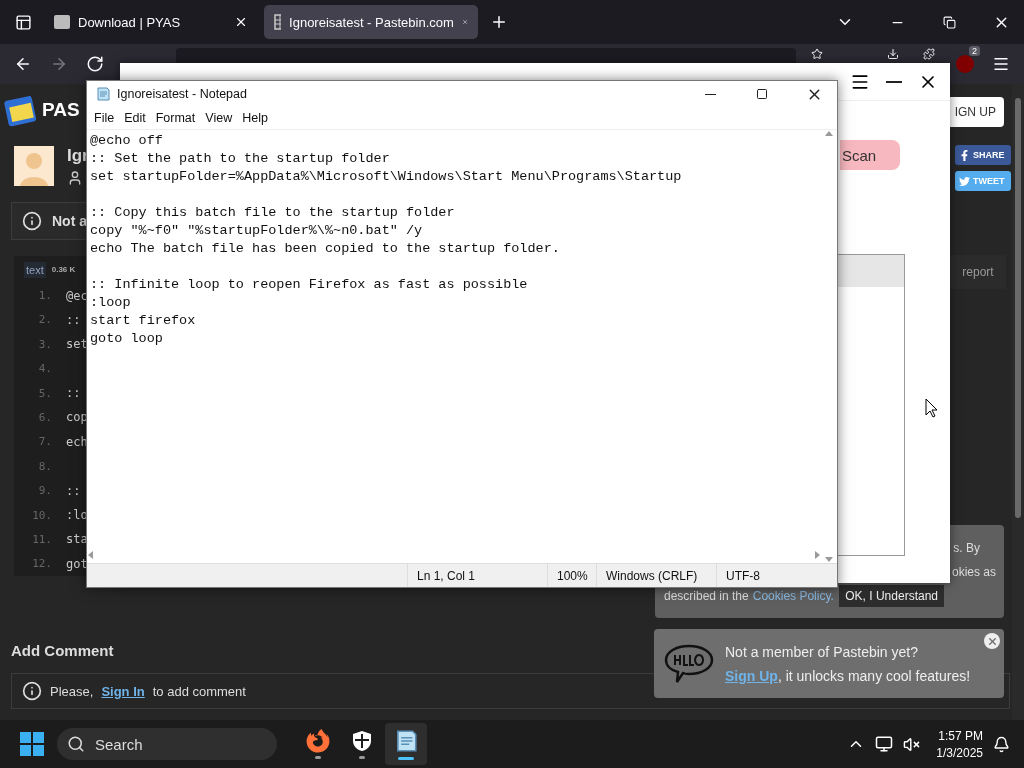  What do you see at coordinates (973, 572) in the screenshot?
I see `cookie-text: okies as` at bounding box center [973, 572].